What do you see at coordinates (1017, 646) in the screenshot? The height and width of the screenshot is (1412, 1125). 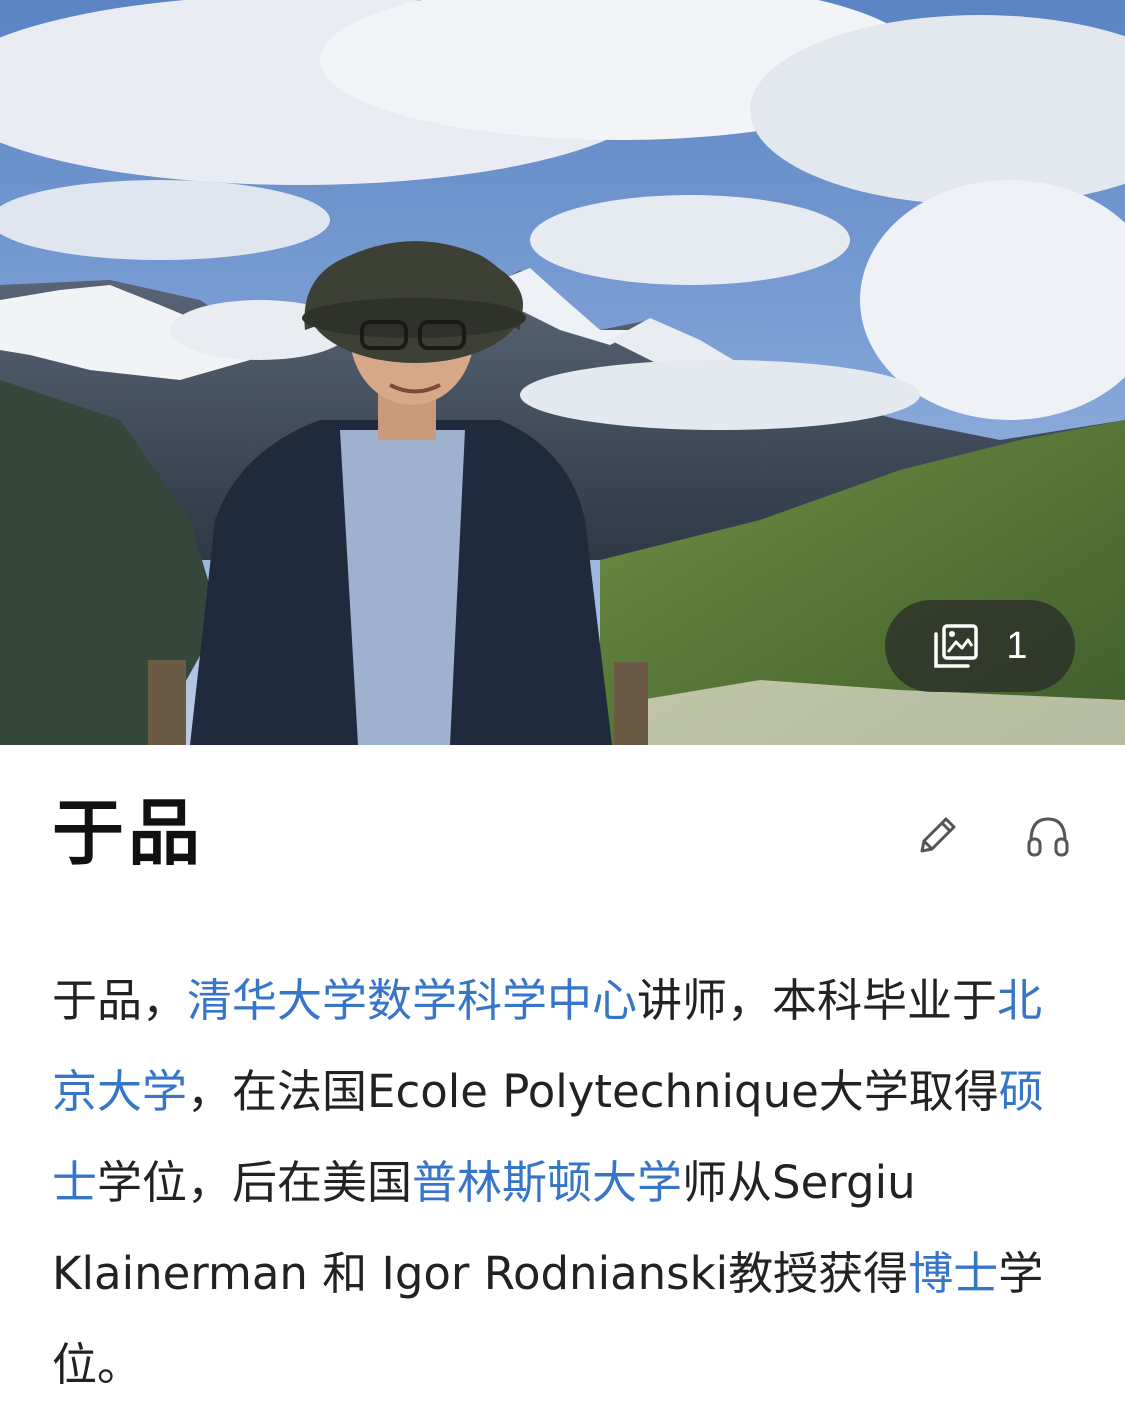 I see `gallery-count: 1` at bounding box center [1017, 646].